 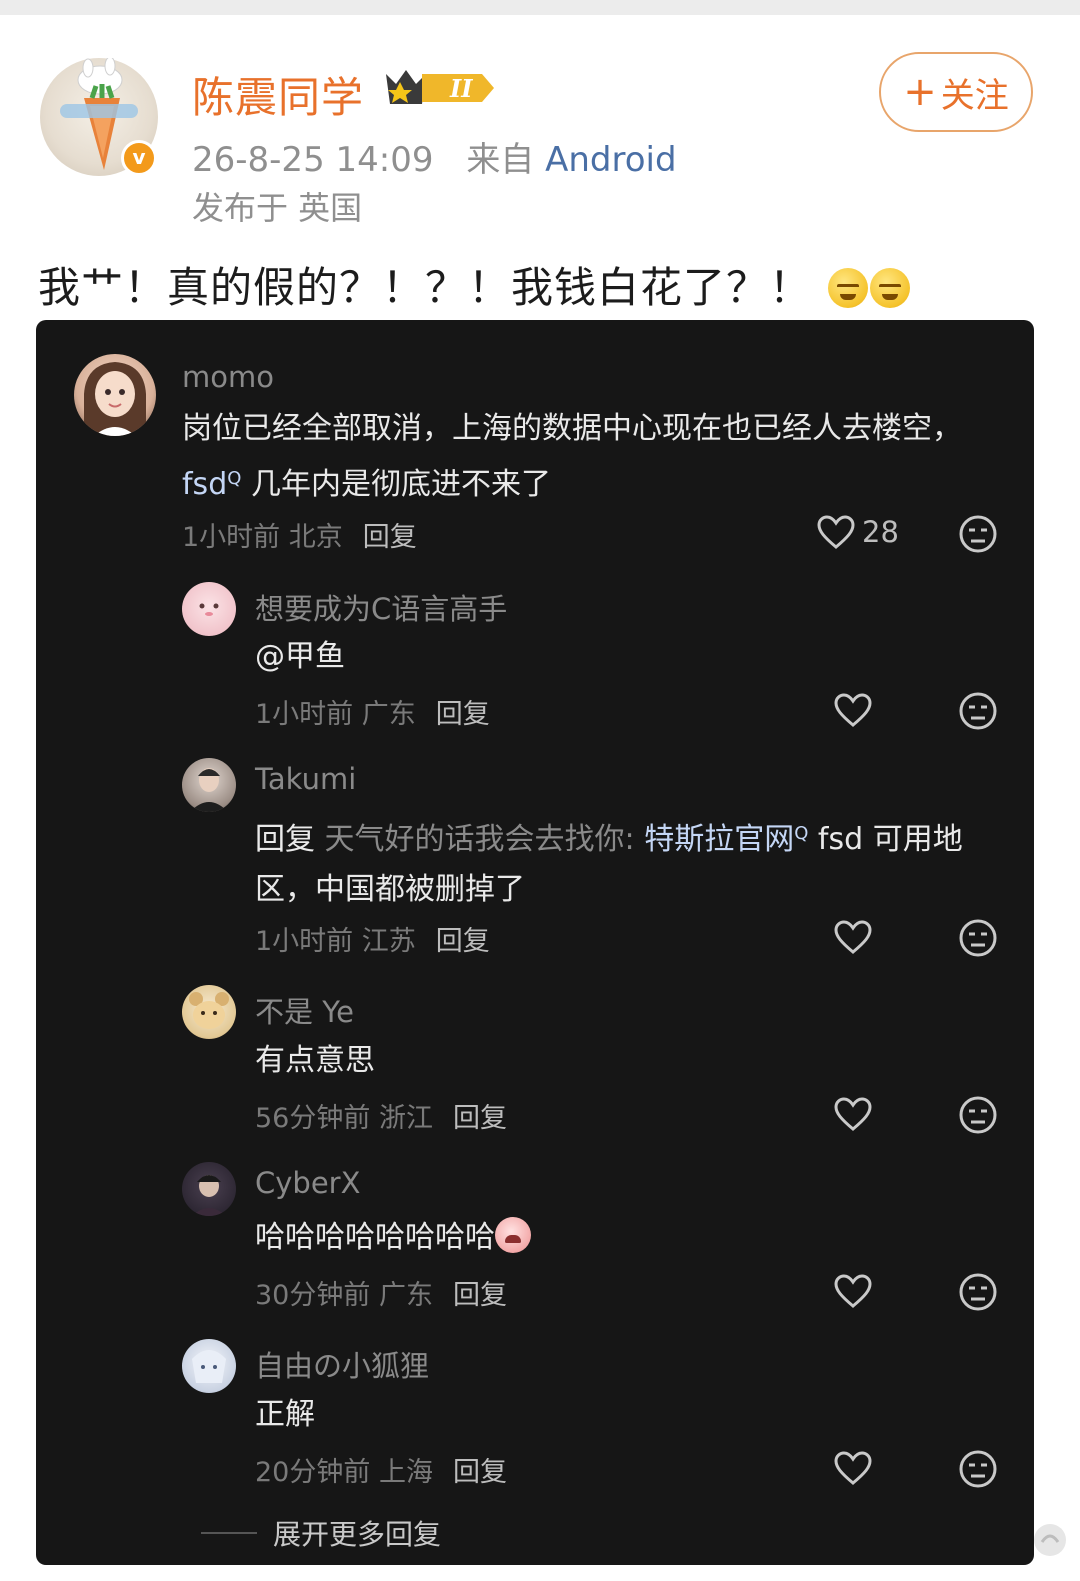 I want to click on crying-face-icon, so click(x=513, y=1235).